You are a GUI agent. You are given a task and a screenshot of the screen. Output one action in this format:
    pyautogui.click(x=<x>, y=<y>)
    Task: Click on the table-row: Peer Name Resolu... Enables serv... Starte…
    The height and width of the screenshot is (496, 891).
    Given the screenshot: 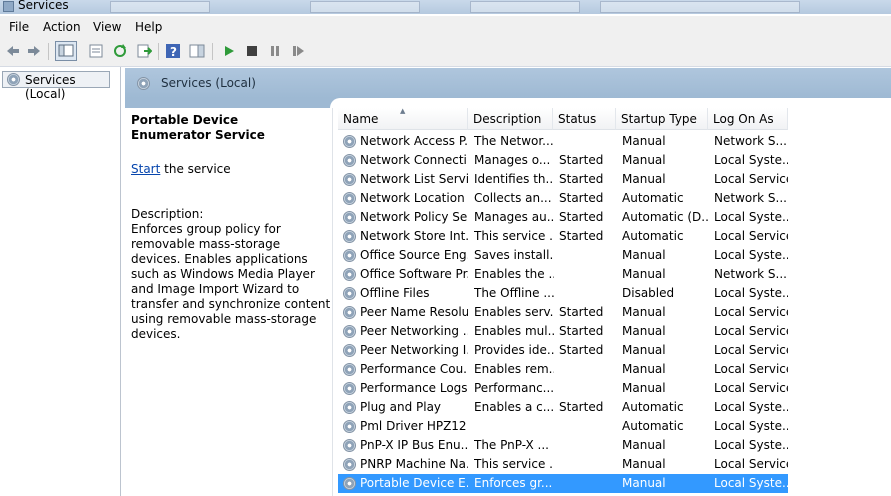 What is the action you would take?
    pyautogui.click(x=563, y=312)
    